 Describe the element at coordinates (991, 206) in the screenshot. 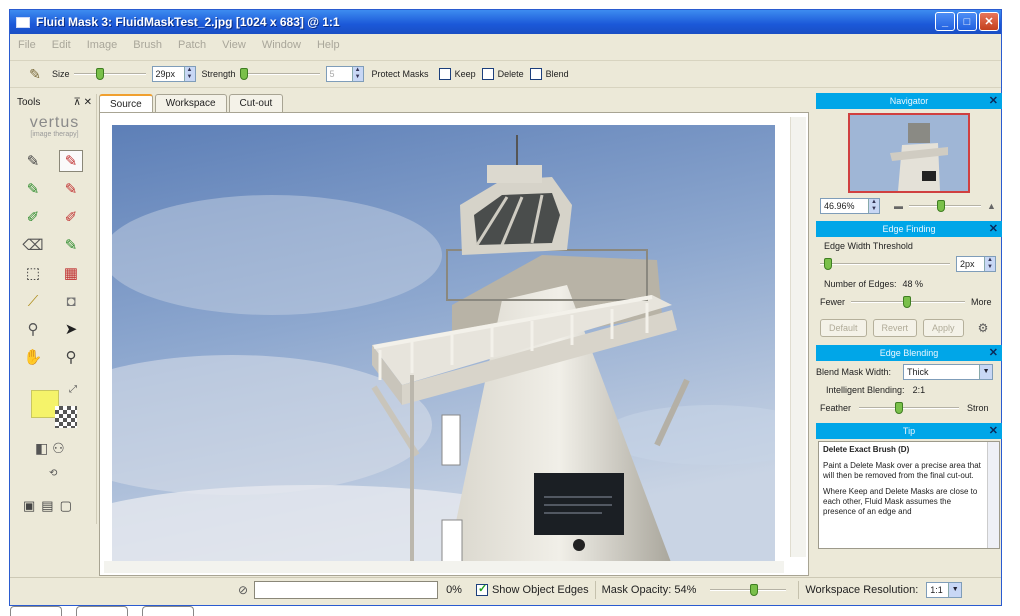

I see `zoom-in-icon: ▲` at that location.